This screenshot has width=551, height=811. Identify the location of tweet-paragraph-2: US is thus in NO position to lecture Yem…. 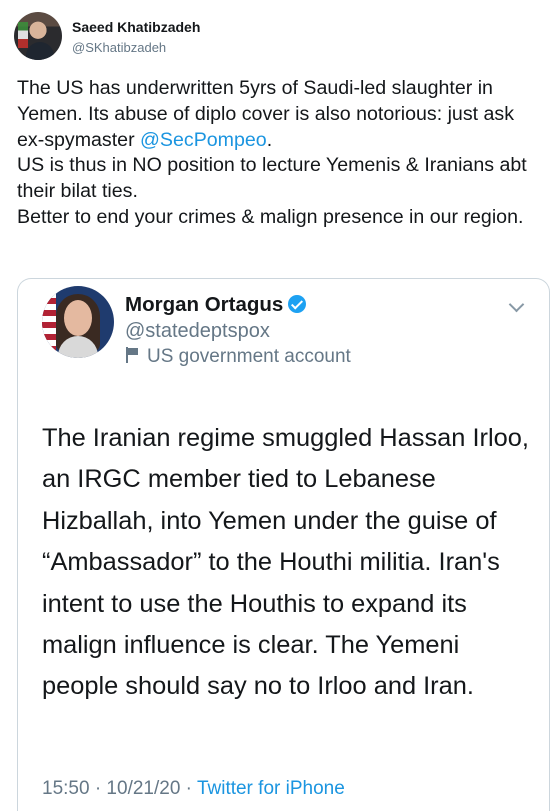
(272, 178).